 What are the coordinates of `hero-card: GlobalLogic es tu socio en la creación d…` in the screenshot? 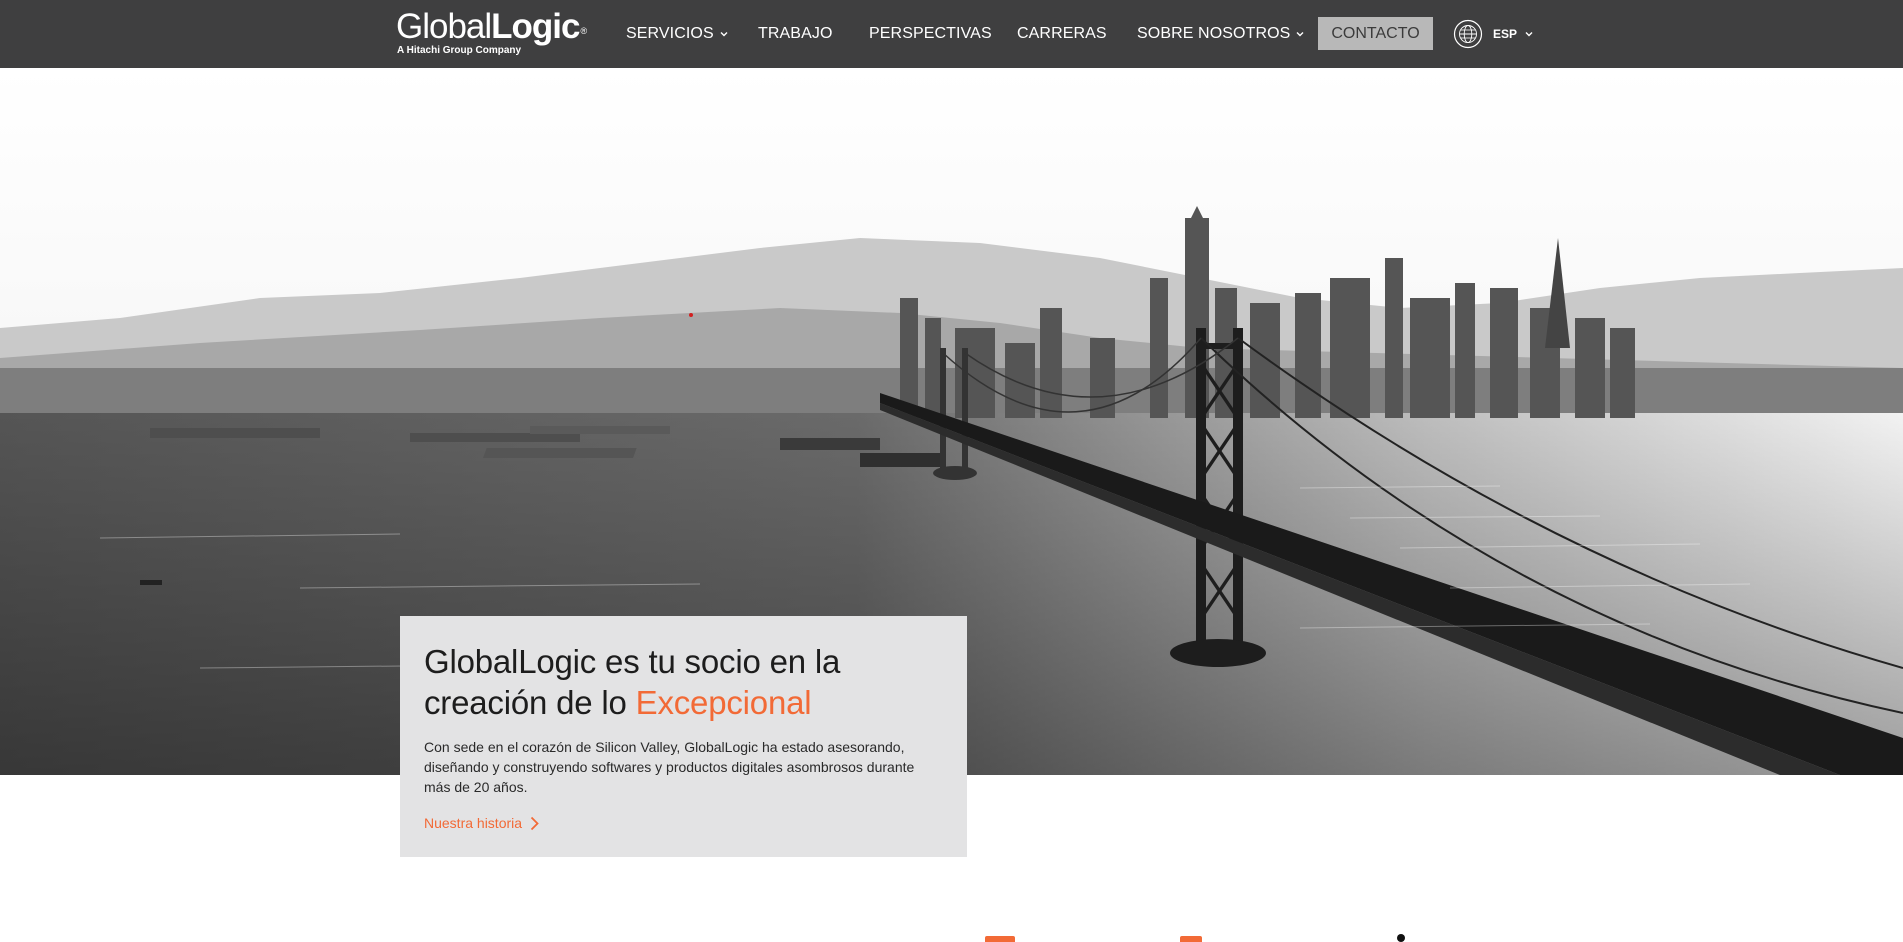 It's located at (683, 736).